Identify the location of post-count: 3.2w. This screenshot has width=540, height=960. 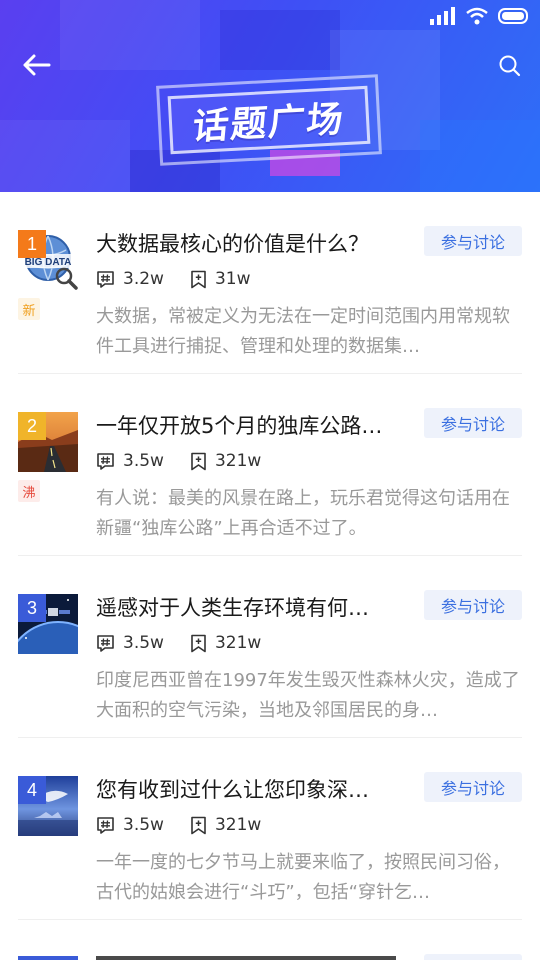
(143, 279).